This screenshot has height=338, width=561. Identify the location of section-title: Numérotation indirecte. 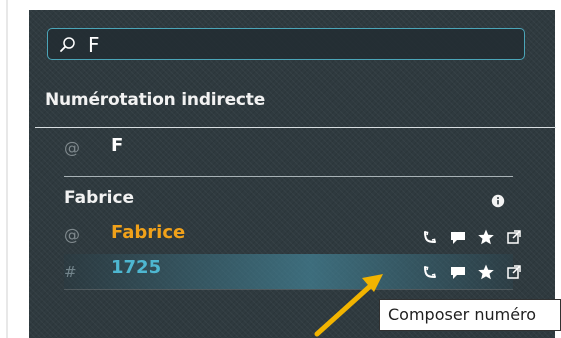
(155, 100).